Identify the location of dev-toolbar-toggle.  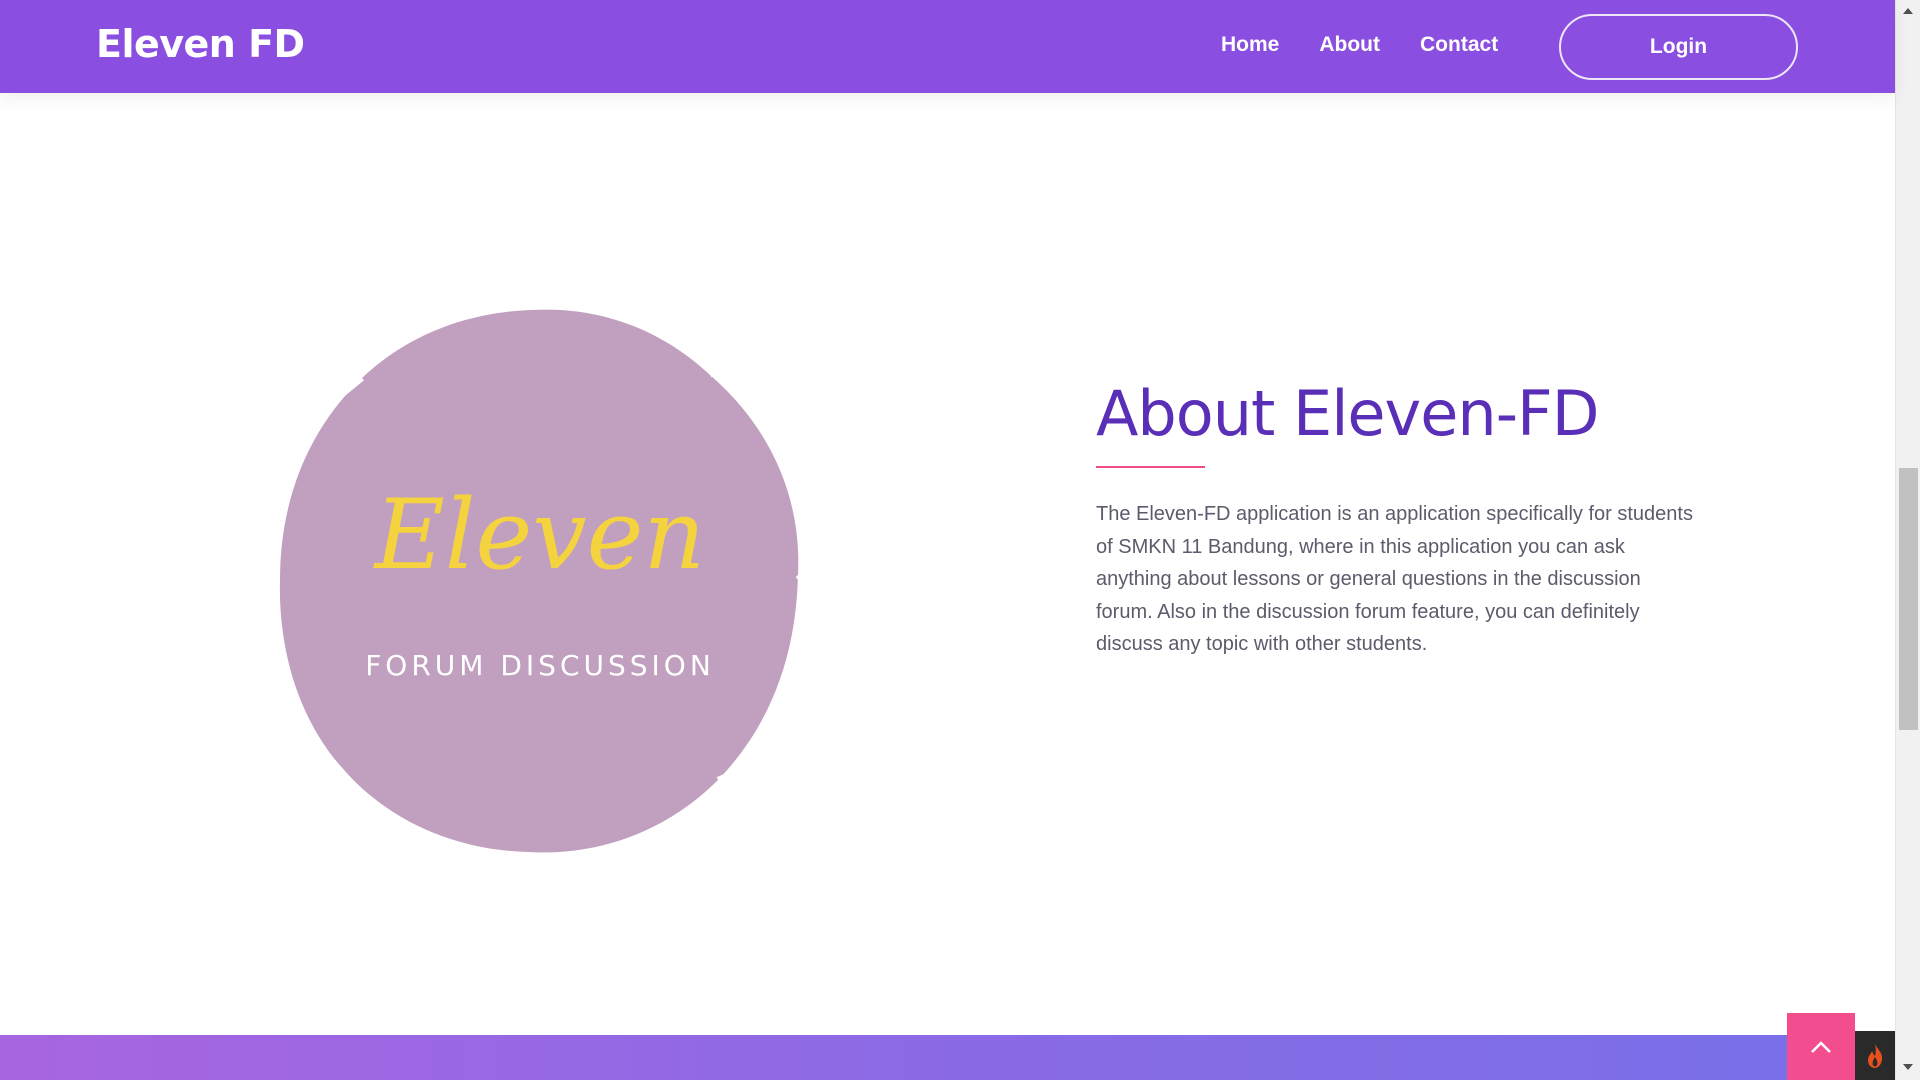
(1875, 1055).